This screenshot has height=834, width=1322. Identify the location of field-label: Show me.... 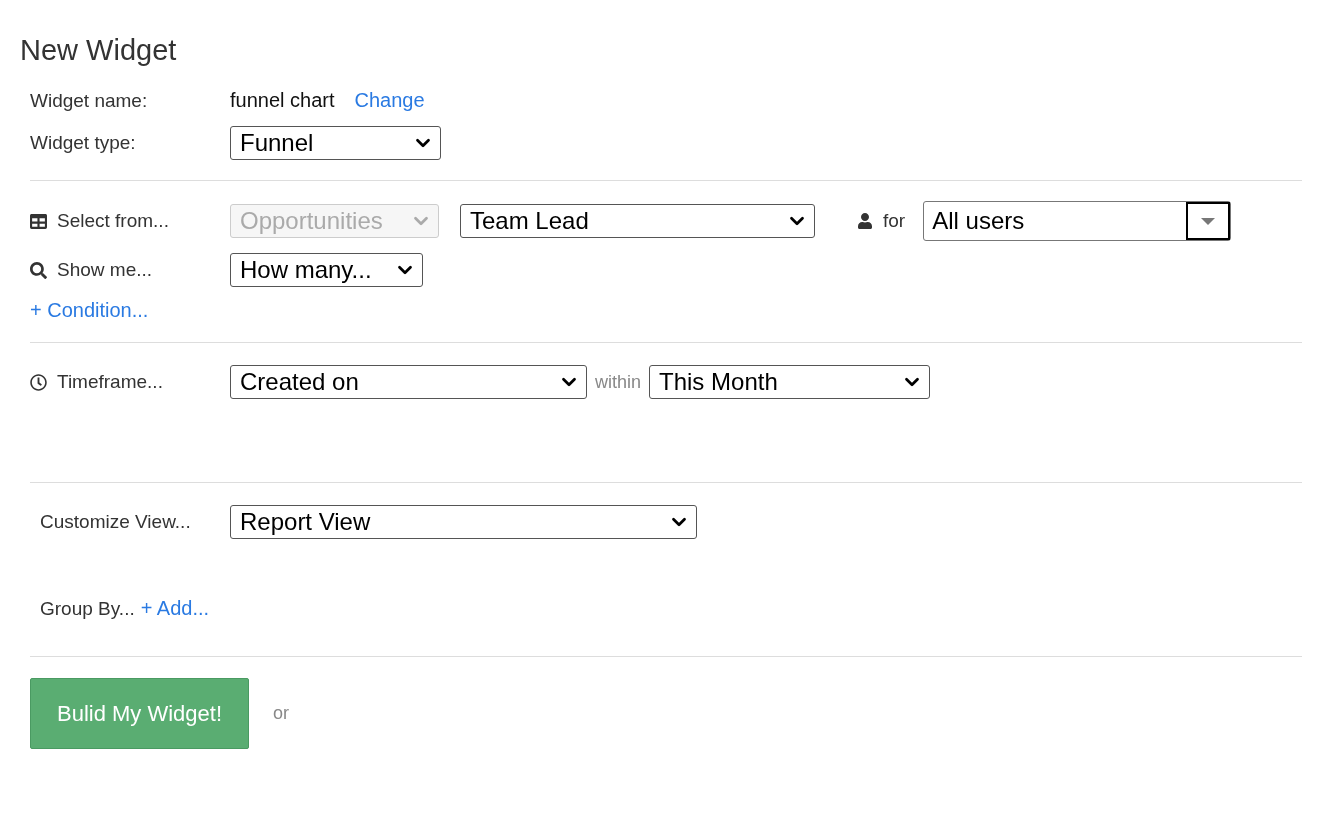
(105, 270).